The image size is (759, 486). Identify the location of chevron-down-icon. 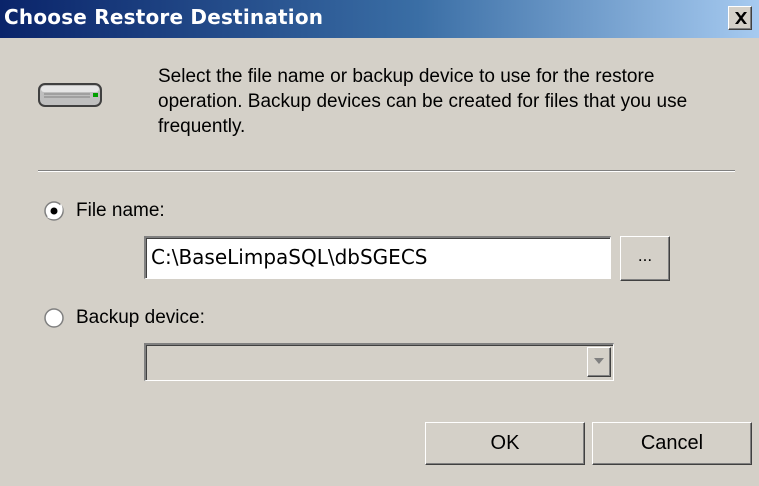
(599, 361).